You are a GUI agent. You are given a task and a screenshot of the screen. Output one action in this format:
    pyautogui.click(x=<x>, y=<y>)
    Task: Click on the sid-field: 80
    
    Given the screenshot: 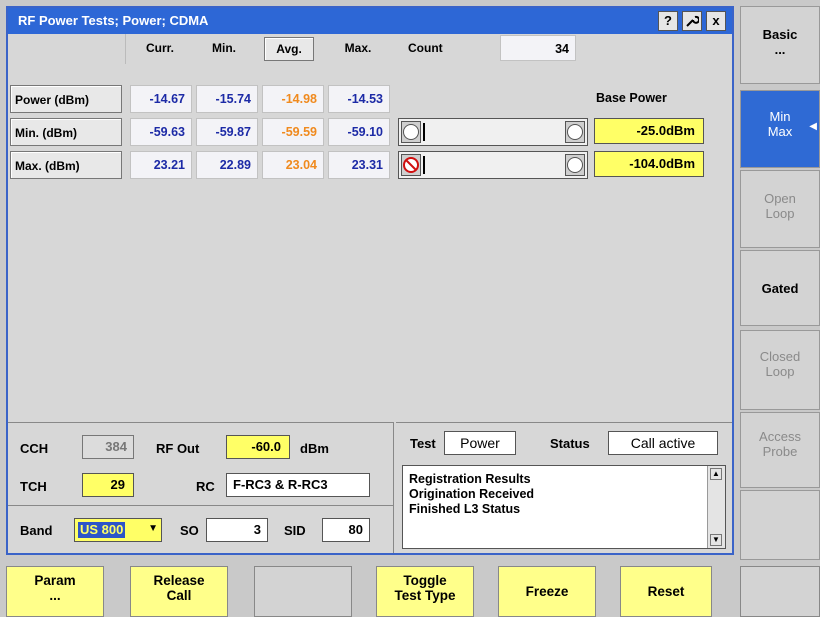 What is the action you would take?
    pyautogui.click(x=346, y=530)
    